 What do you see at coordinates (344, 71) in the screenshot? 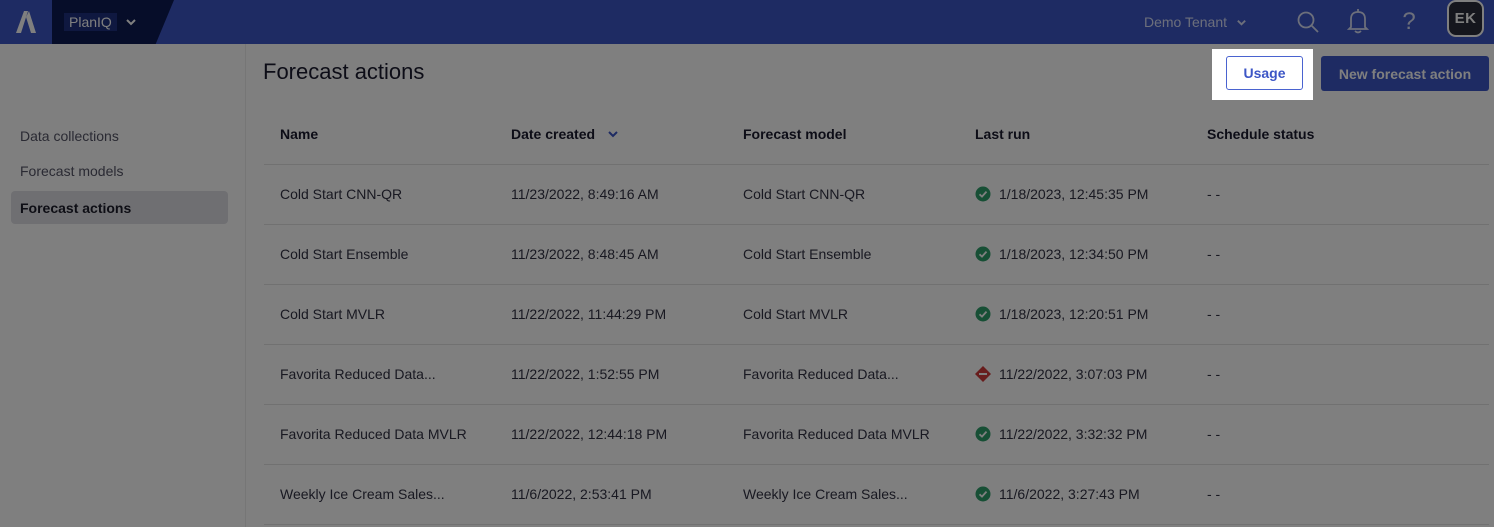
I see `page-title: Forecast actions` at bounding box center [344, 71].